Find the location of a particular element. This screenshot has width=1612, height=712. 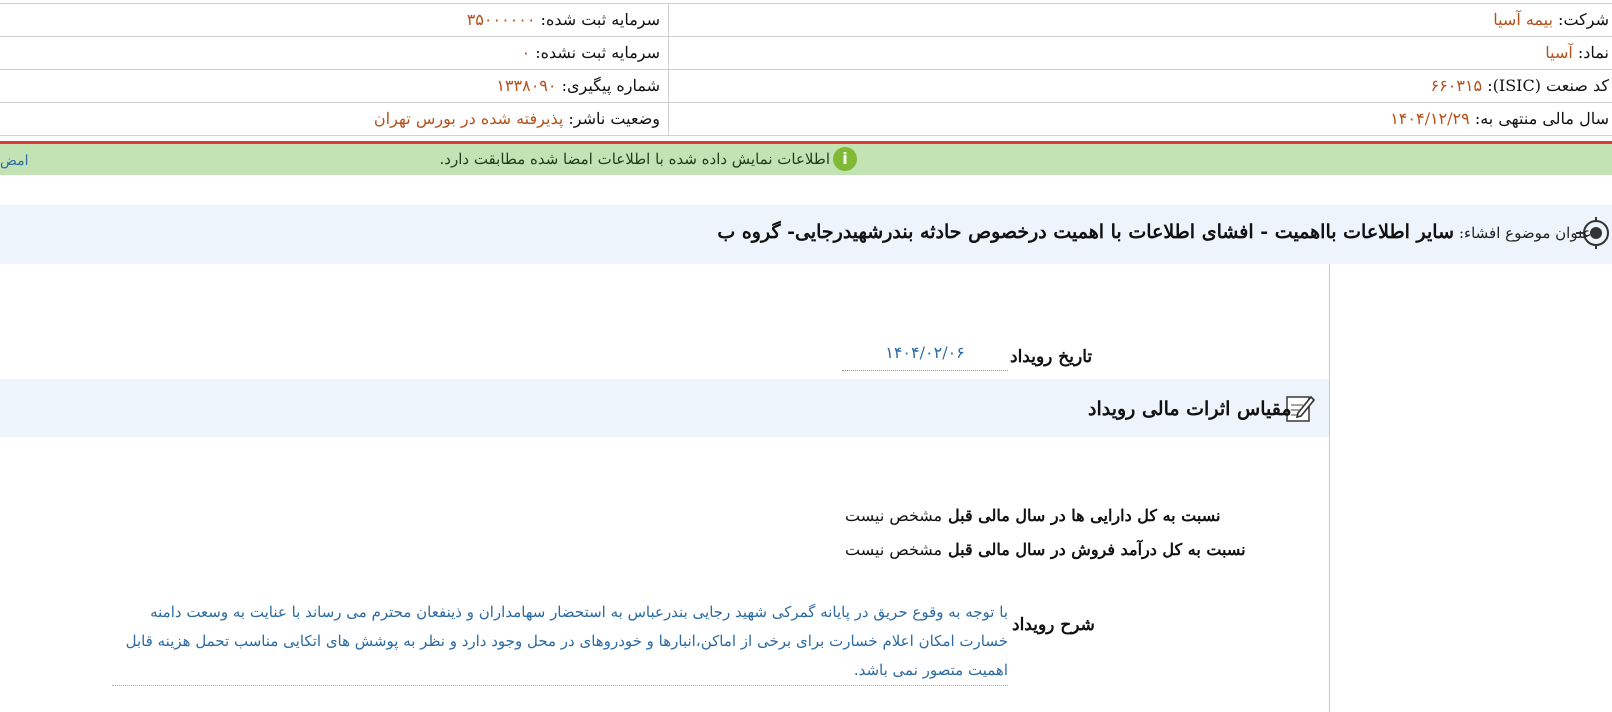

symbol-value: آسیا is located at coordinates (1559, 52).